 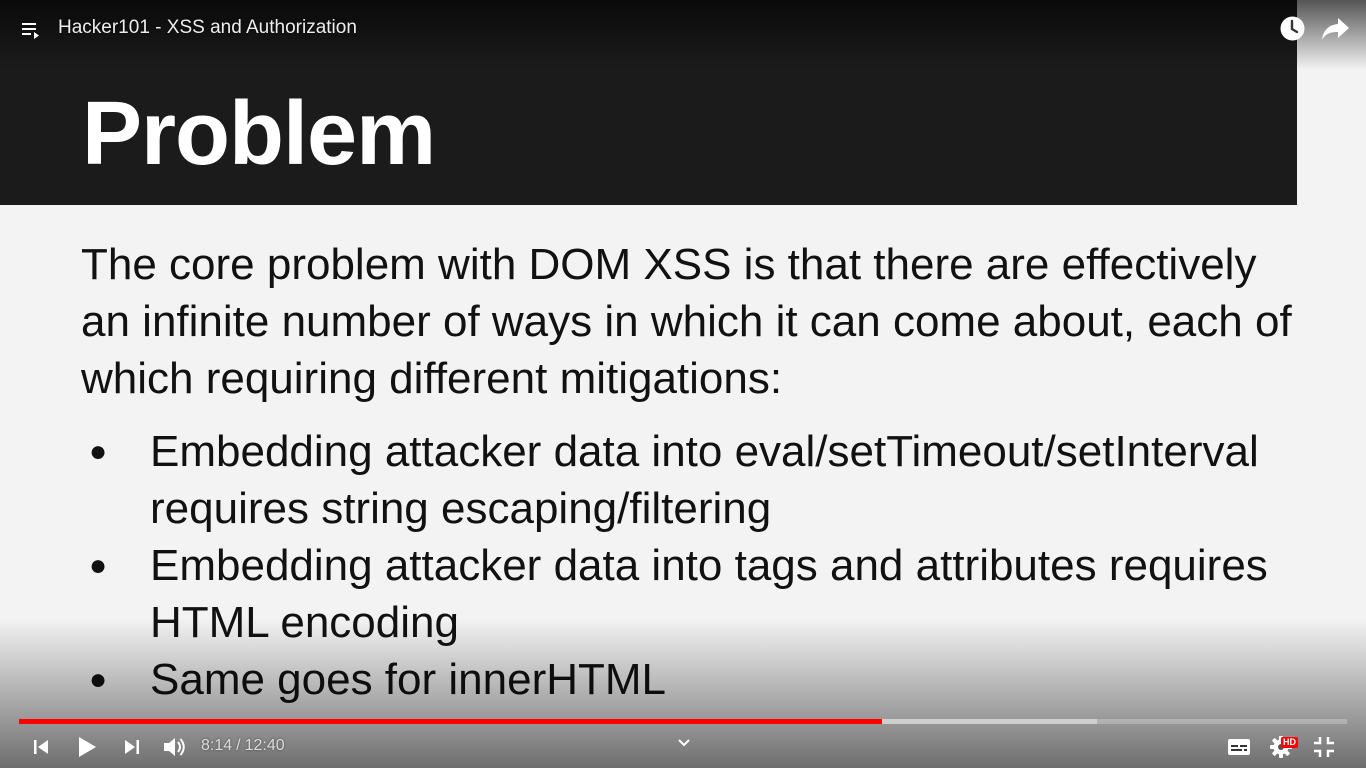 I want to click on duration: 12:40, so click(x=264, y=745).